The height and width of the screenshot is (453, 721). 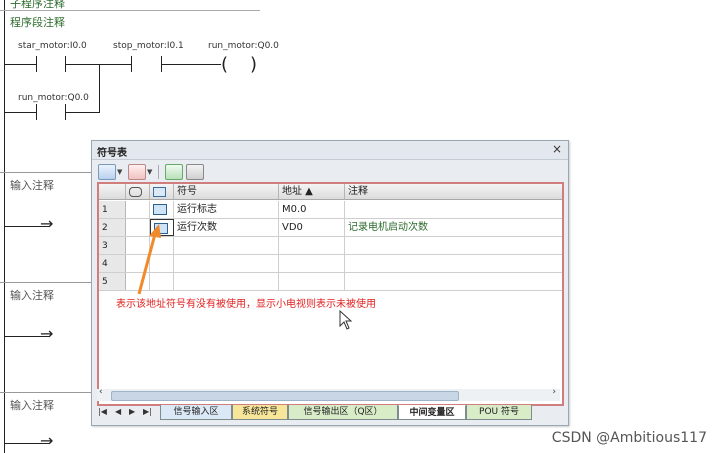 What do you see at coordinates (147, 411) in the screenshot?
I see `nav-last-icon: ▶|` at bounding box center [147, 411].